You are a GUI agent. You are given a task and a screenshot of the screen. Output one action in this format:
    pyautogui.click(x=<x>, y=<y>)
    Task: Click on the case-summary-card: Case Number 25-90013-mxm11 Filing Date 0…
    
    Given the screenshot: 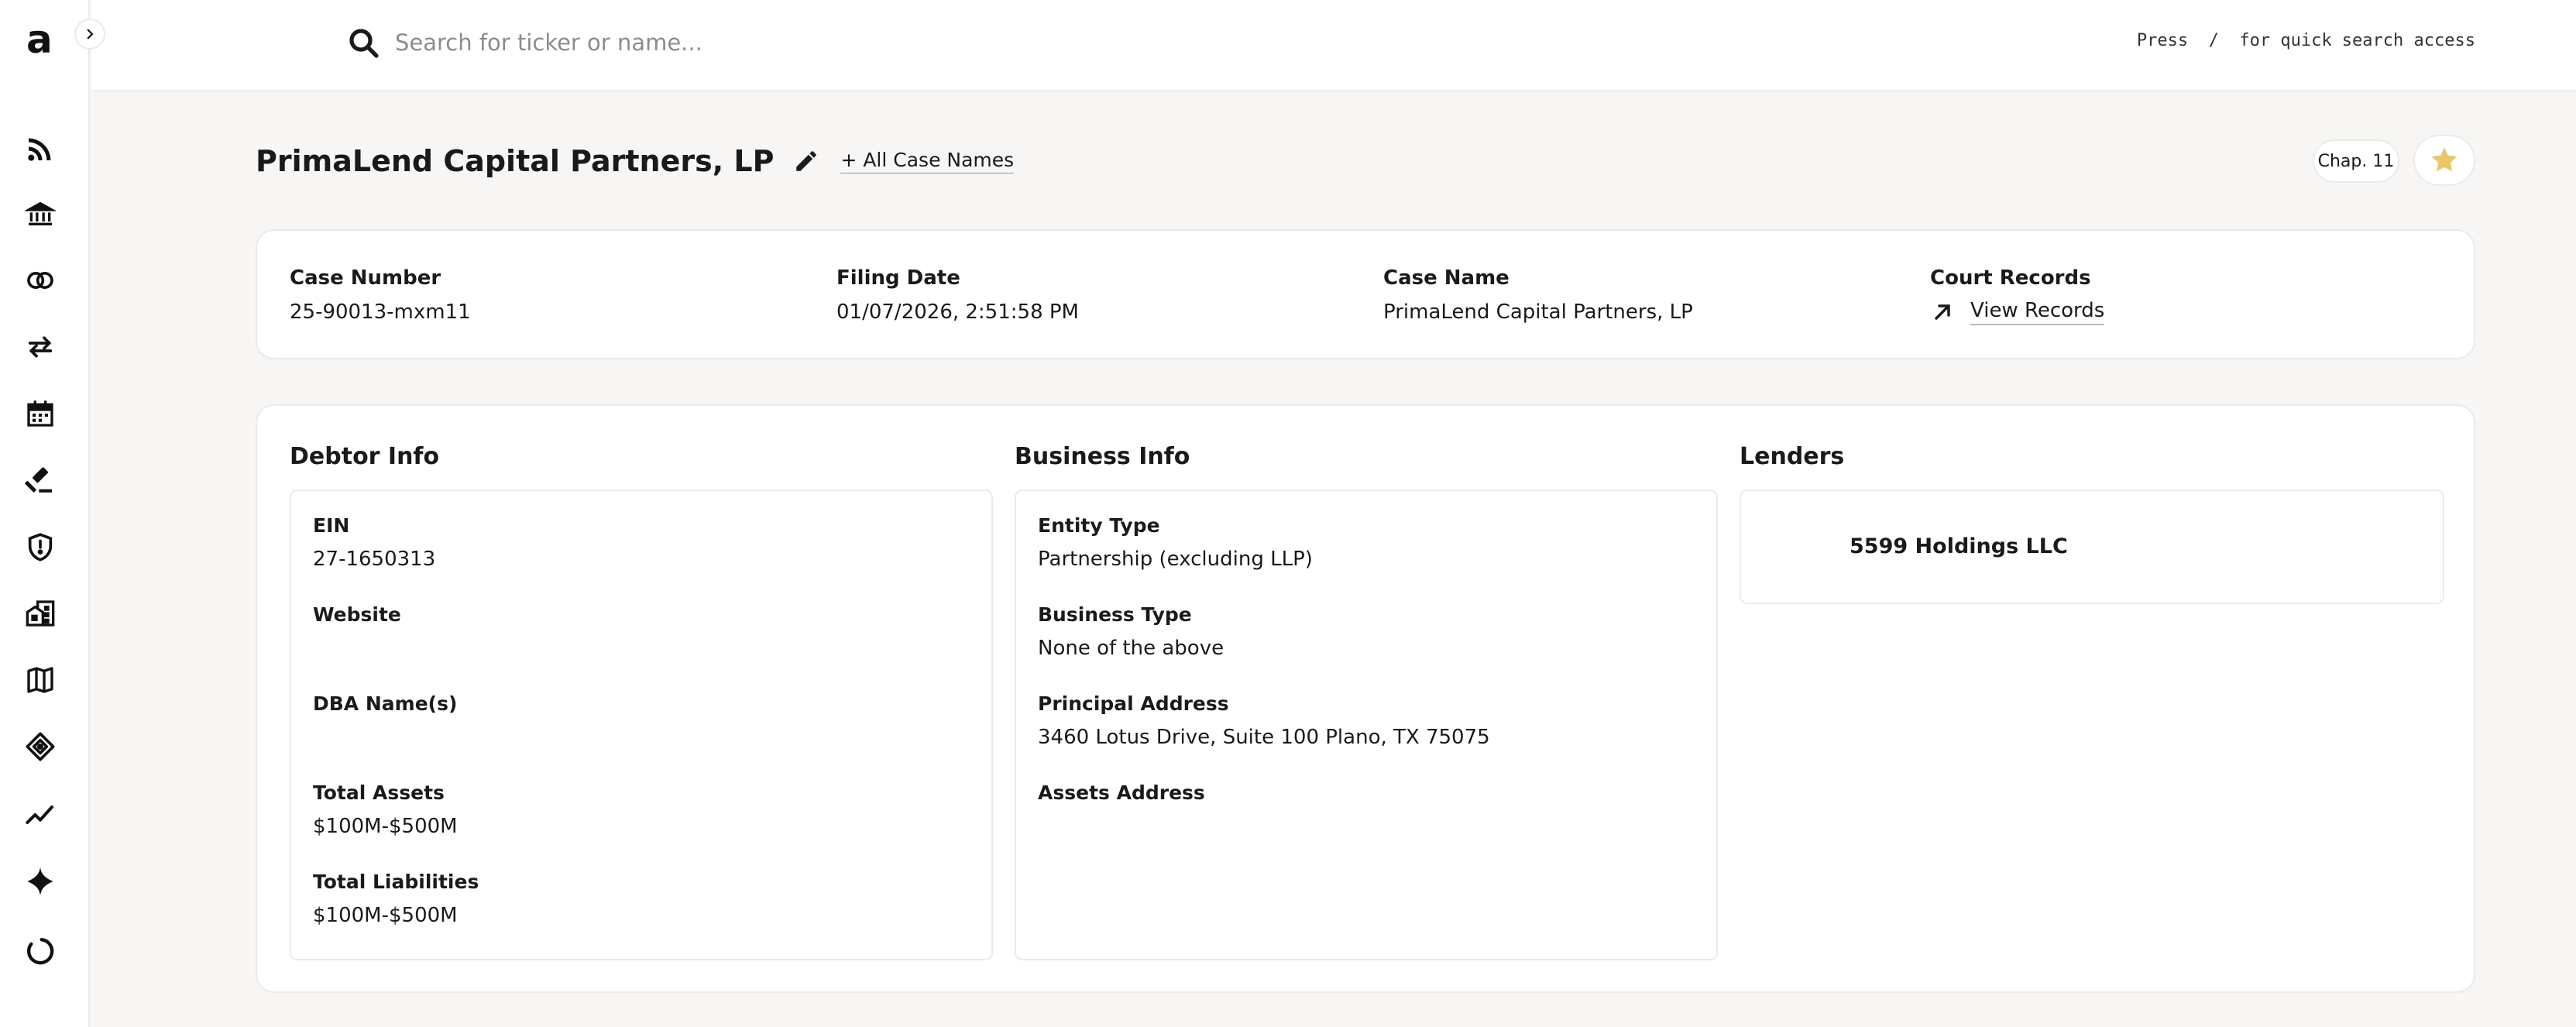 What is the action you would take?
    pyautogui.click(x=1365, y=294)
    